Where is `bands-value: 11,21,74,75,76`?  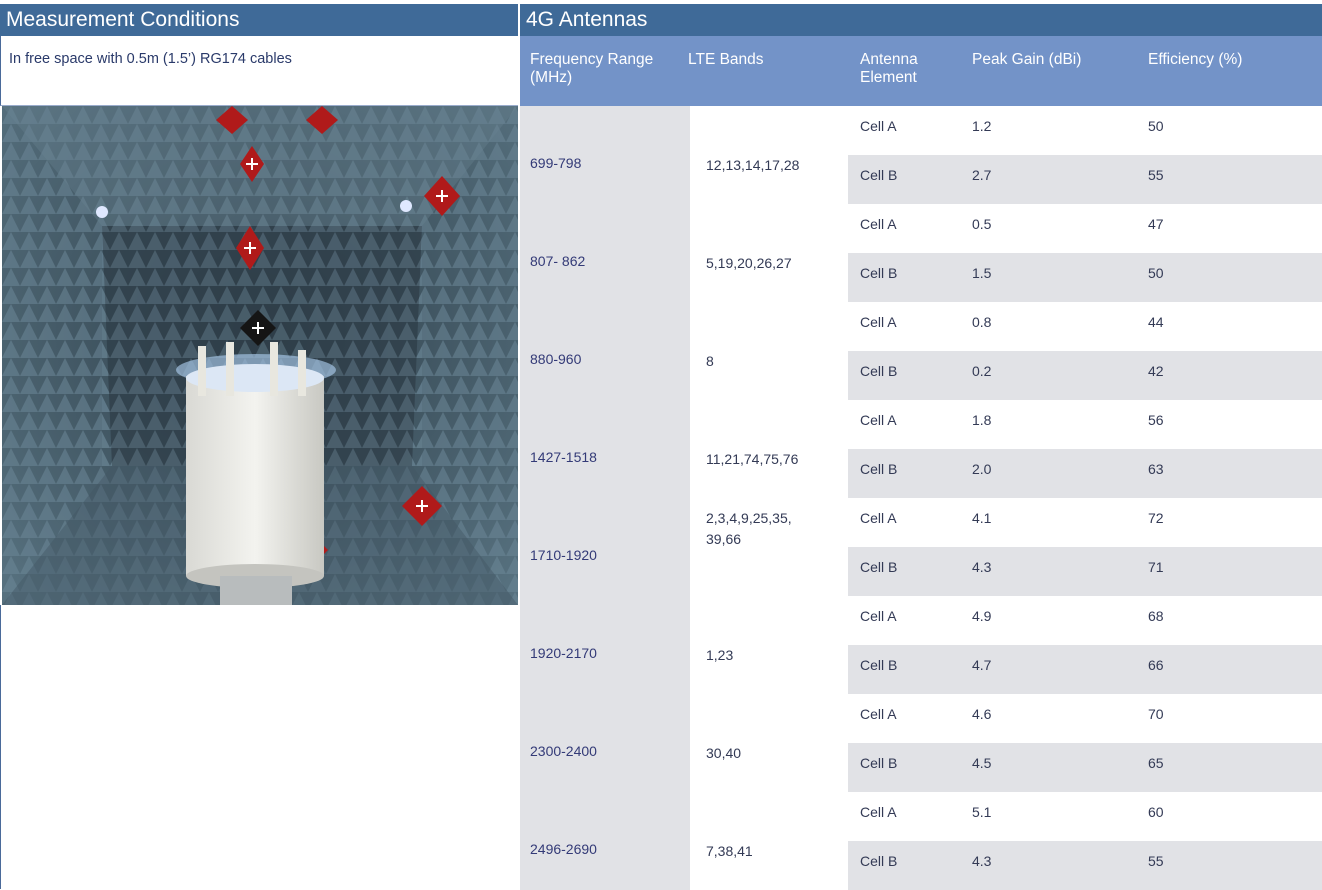 bands-value: 11,21,74,75,76 is located at coordinates (752, 459).